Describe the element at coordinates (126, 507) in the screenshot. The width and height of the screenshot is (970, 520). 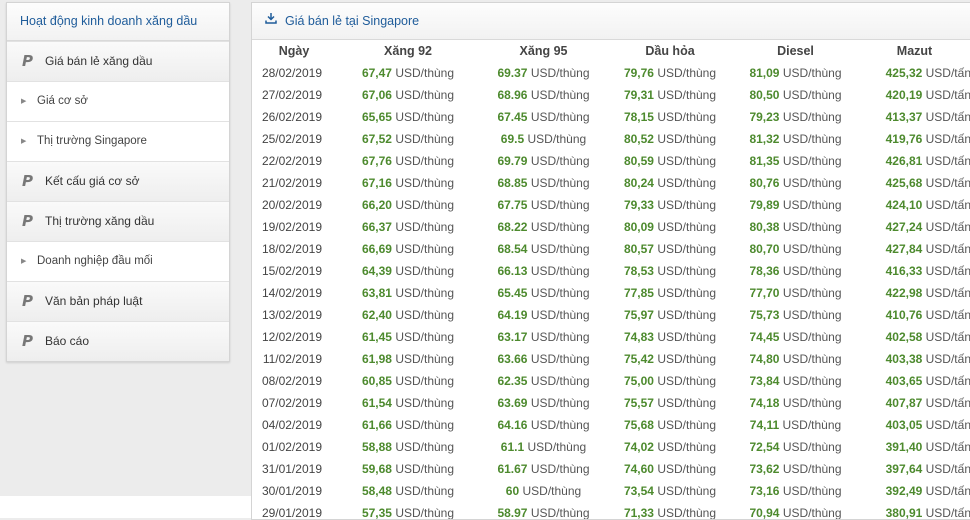
I see `page-background-strip` at that location.